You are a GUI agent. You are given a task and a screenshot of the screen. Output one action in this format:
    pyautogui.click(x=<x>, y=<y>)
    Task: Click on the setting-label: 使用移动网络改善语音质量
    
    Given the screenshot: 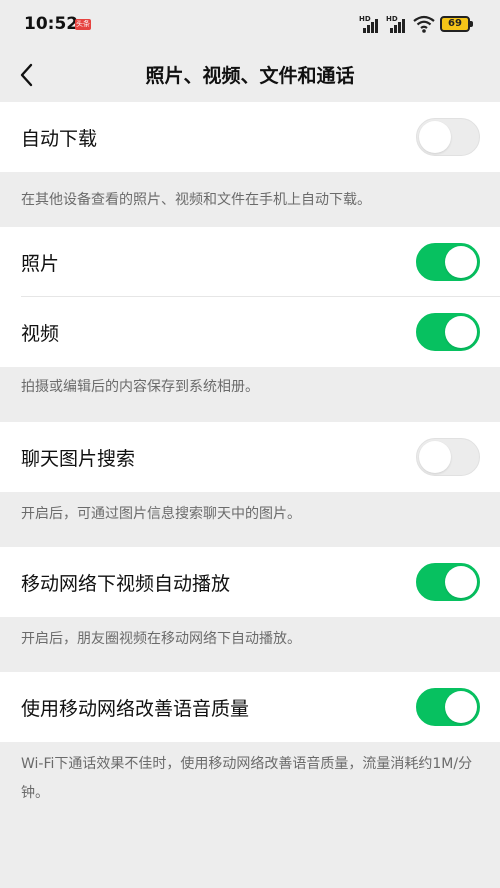 What is the action you would take?
    pyautogui.click(x=135, y=708)
    